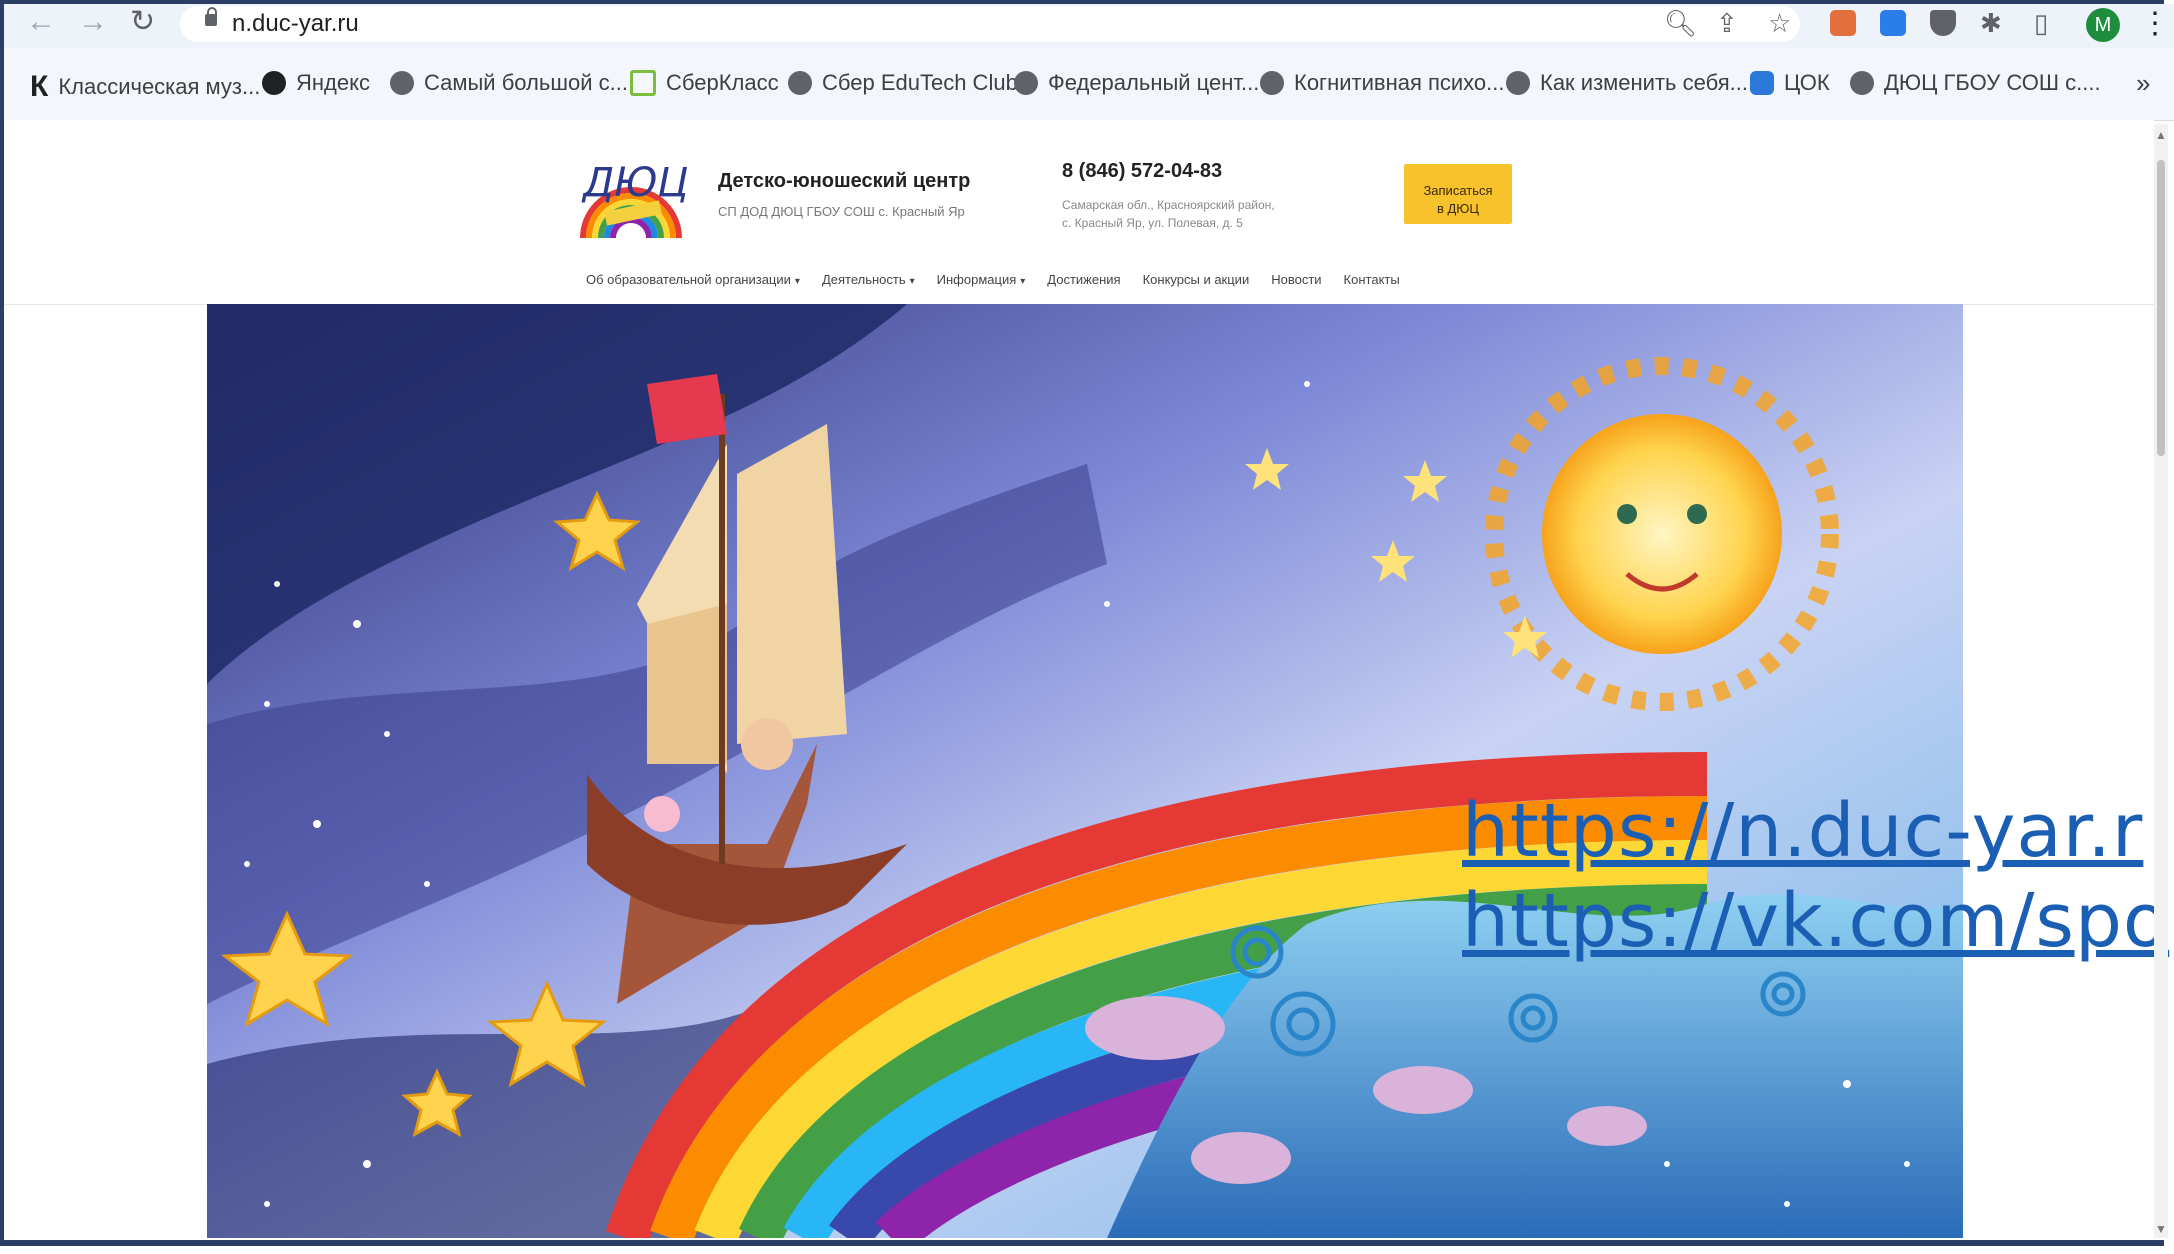  Describe the element at coordinates (1762, 83) in the screenshot. I see `cok-icon` at that location.